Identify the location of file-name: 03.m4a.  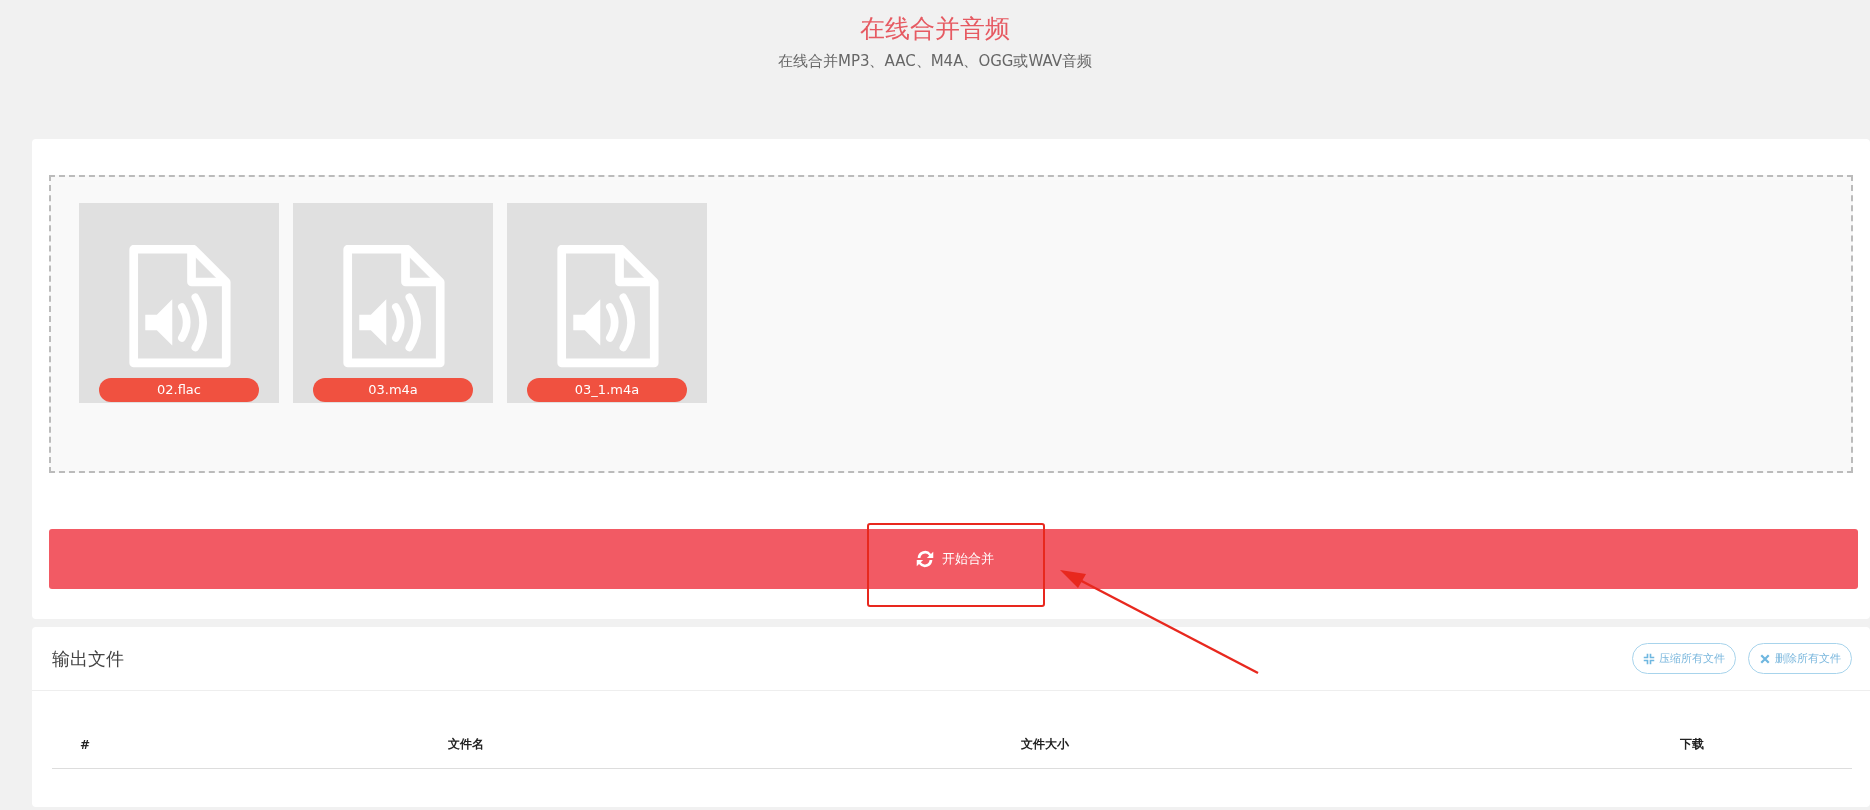
(393, 390).